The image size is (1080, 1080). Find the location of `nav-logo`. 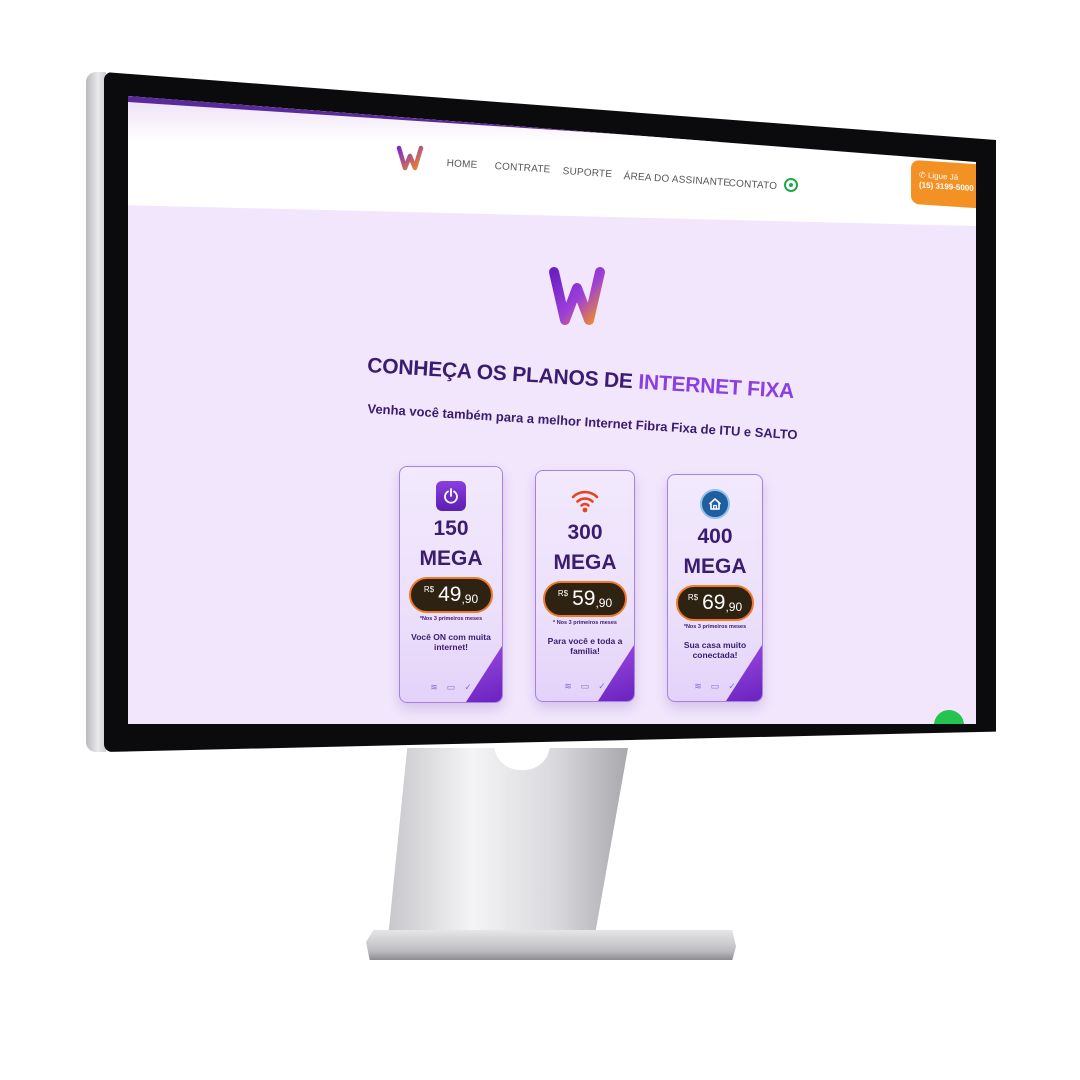

nav-logo is located at coordinates (410, 158).